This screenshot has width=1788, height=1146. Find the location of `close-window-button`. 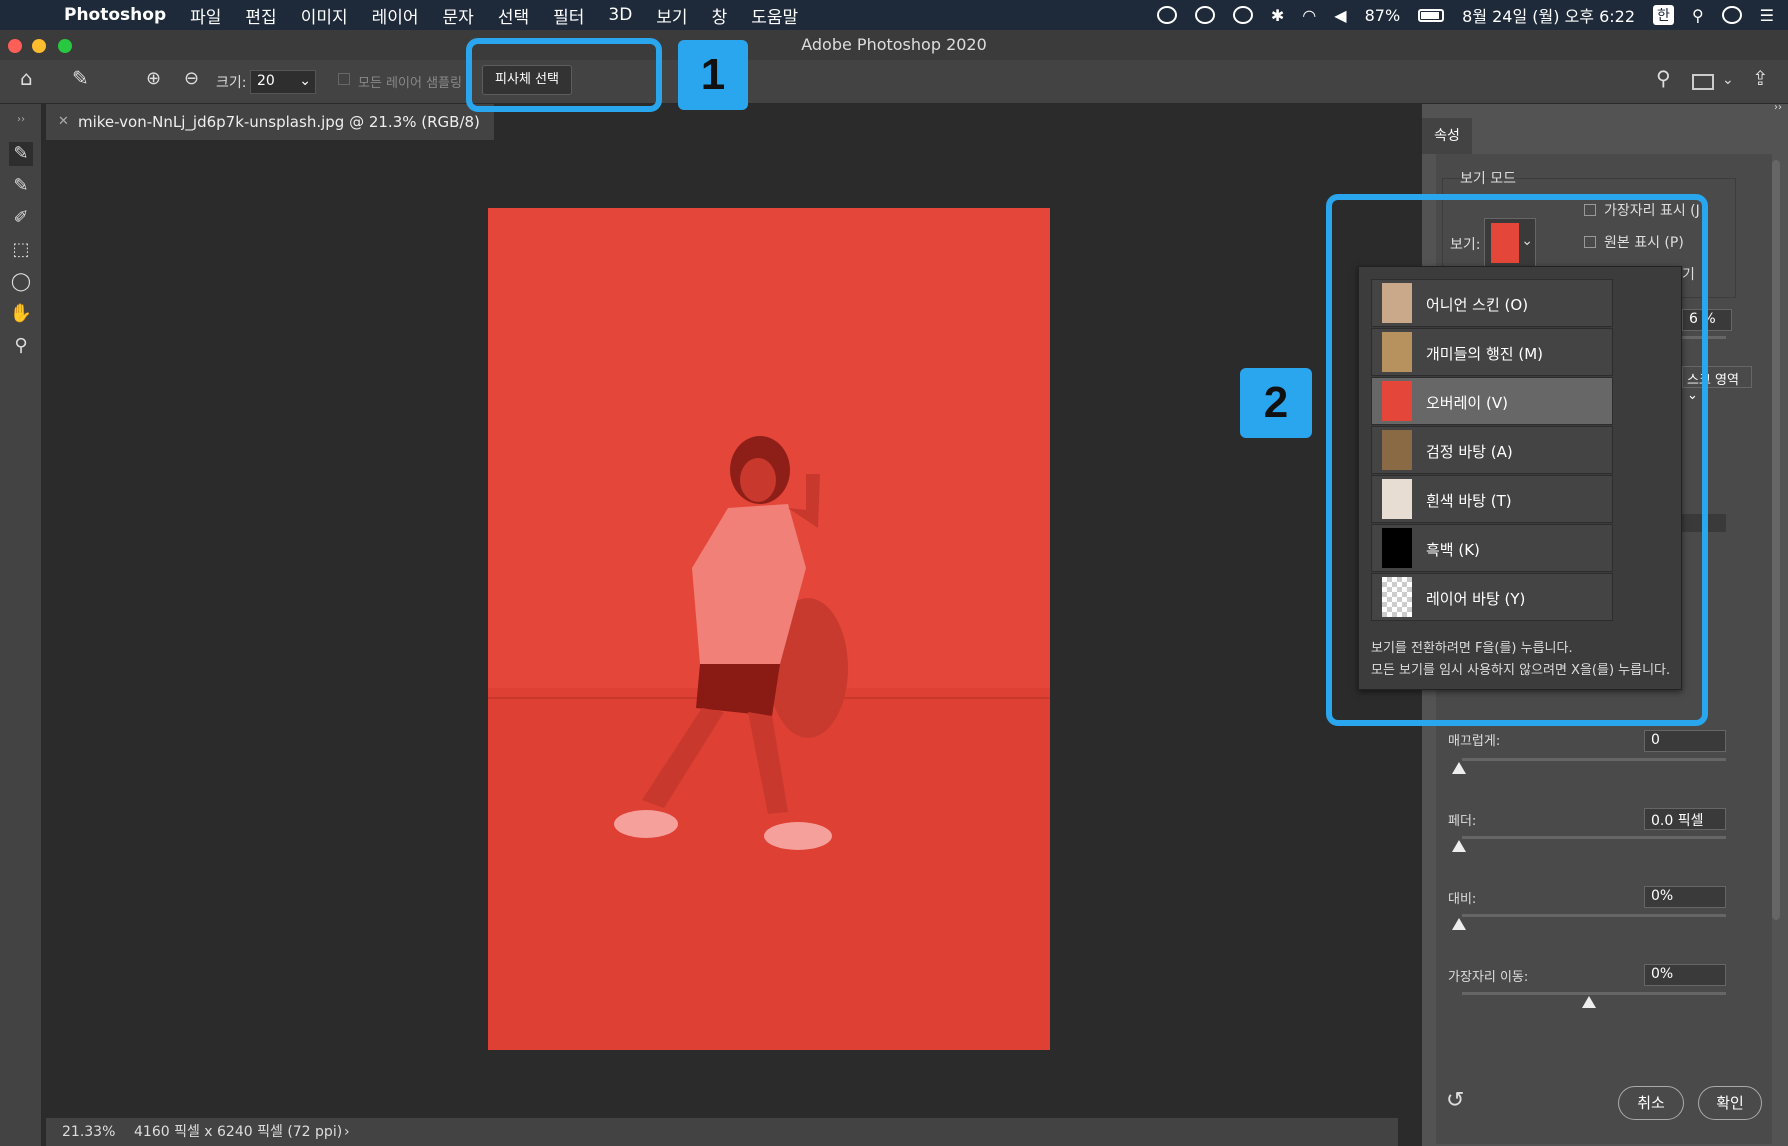

close-window-button is located at coordinates (15, 46).